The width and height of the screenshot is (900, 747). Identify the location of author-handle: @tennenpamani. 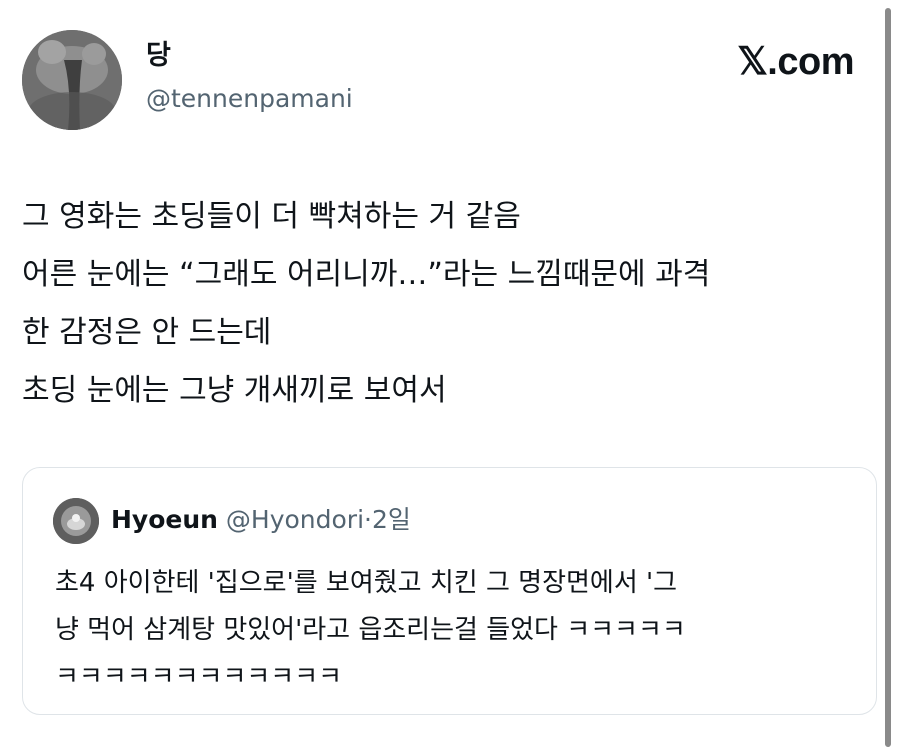
(249, 99).